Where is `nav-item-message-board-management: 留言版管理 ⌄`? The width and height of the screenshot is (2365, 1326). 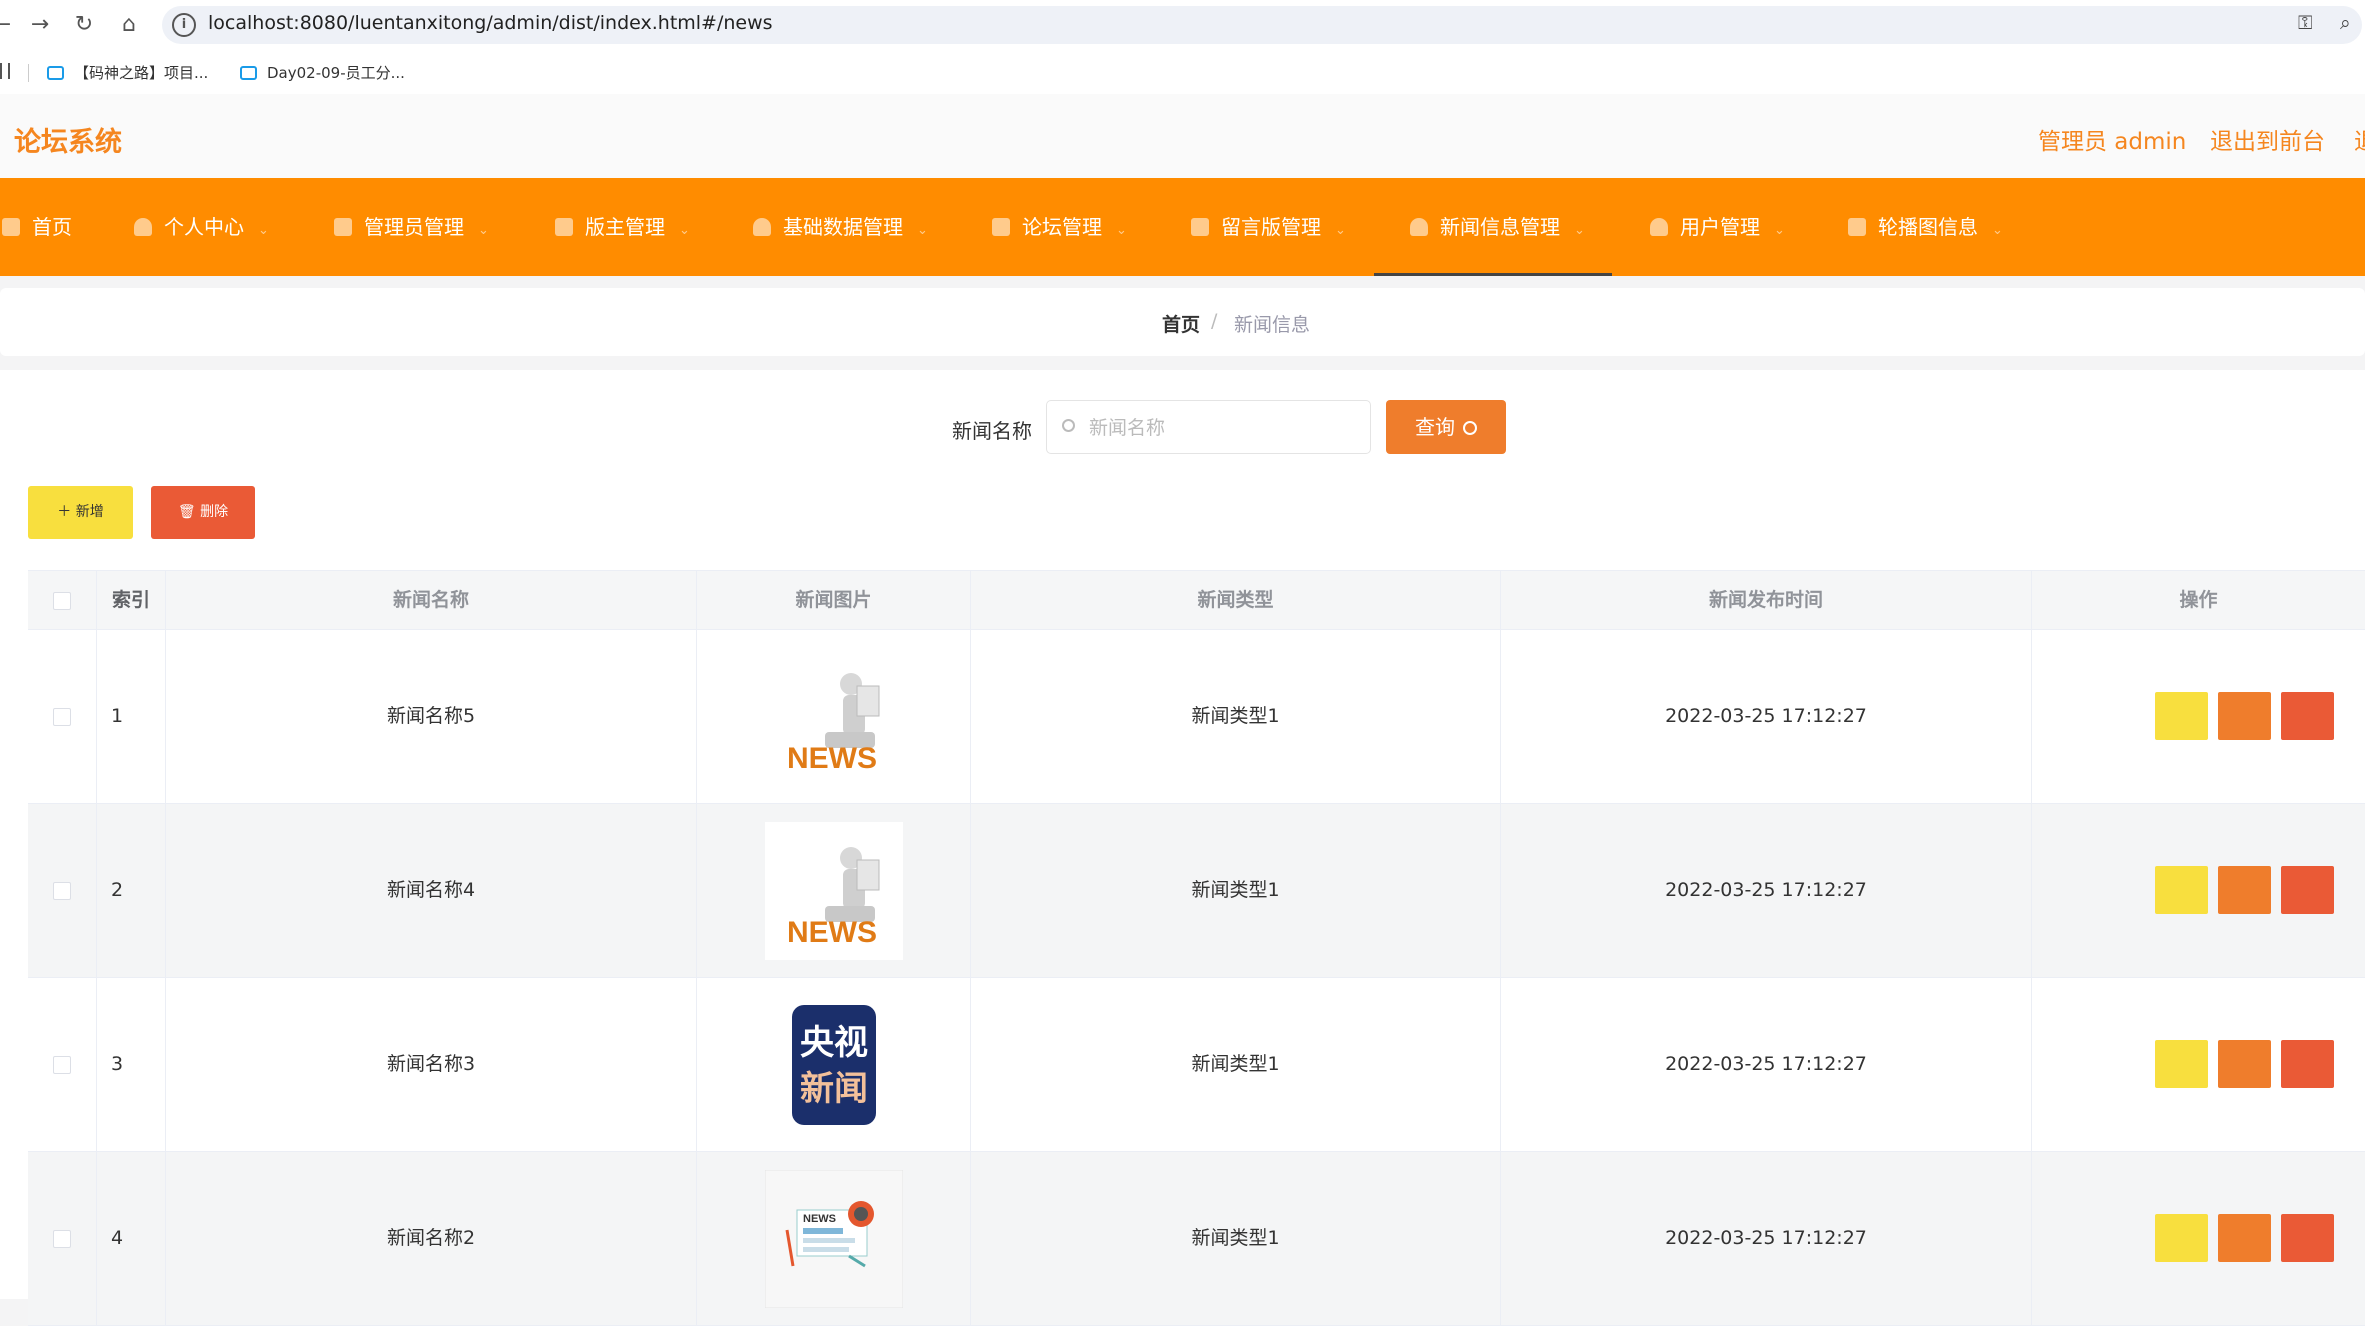
nav-item-message-board-management: 留言版管理 ⌄ is located at coordinates (1268, 227).